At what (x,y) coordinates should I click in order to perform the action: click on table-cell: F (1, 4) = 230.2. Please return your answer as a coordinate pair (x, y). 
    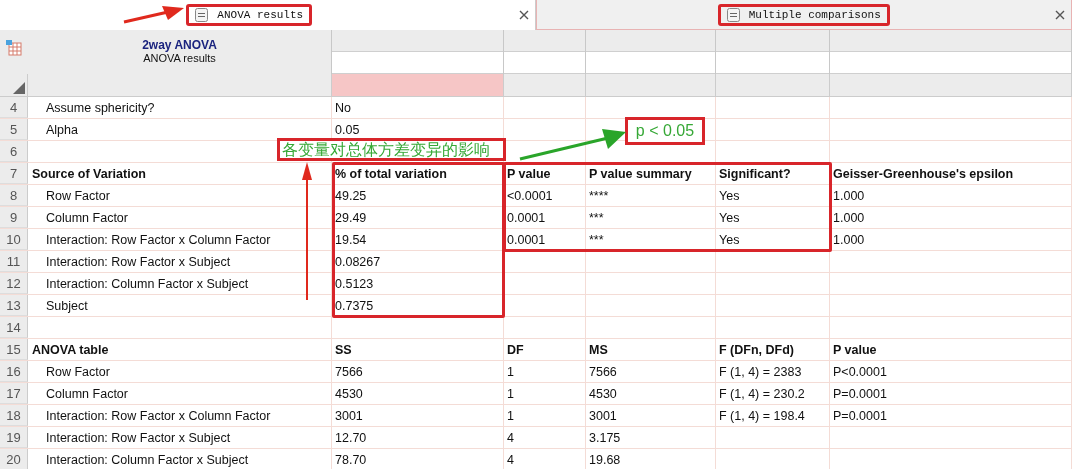
    Looking at the image, I should click on (762, 393).